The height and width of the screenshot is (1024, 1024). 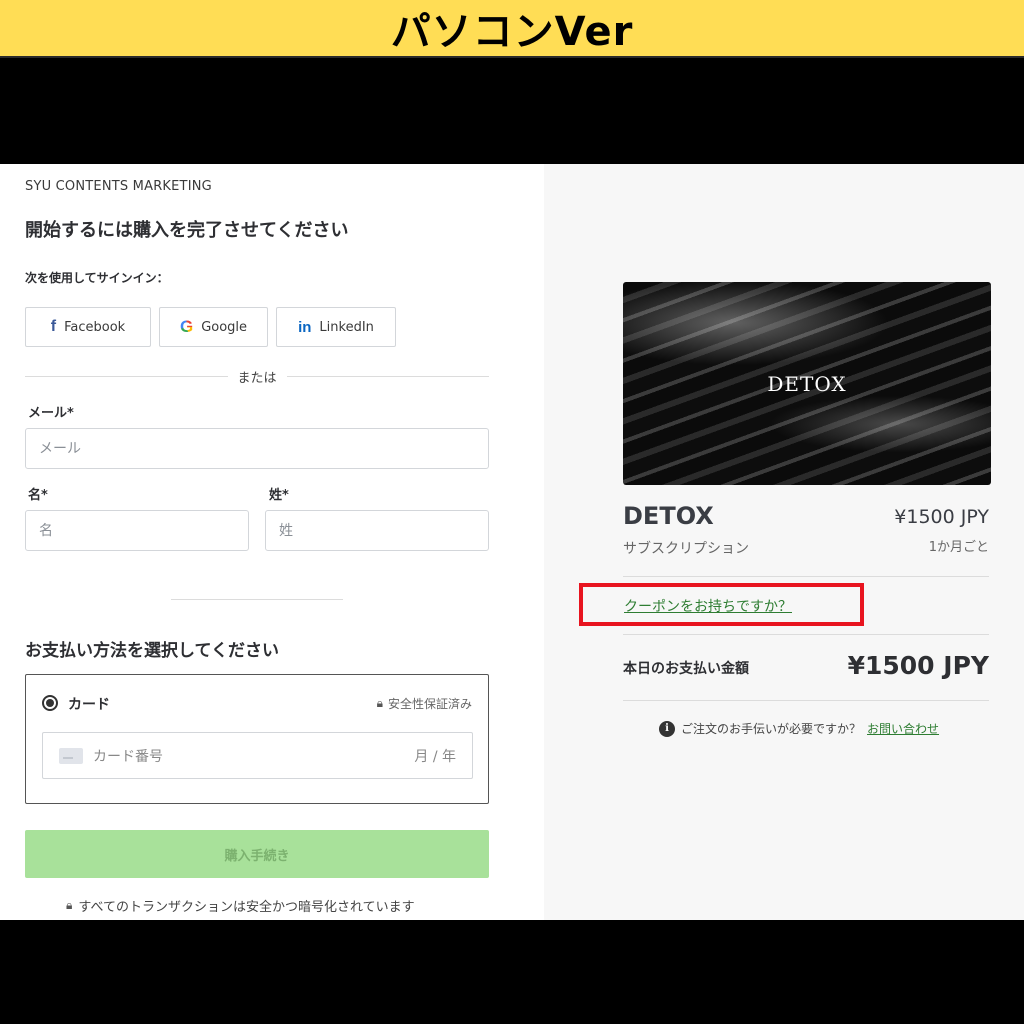 I want to click on facebook-signin-button: f Facebook, so click(x=88, y=327).